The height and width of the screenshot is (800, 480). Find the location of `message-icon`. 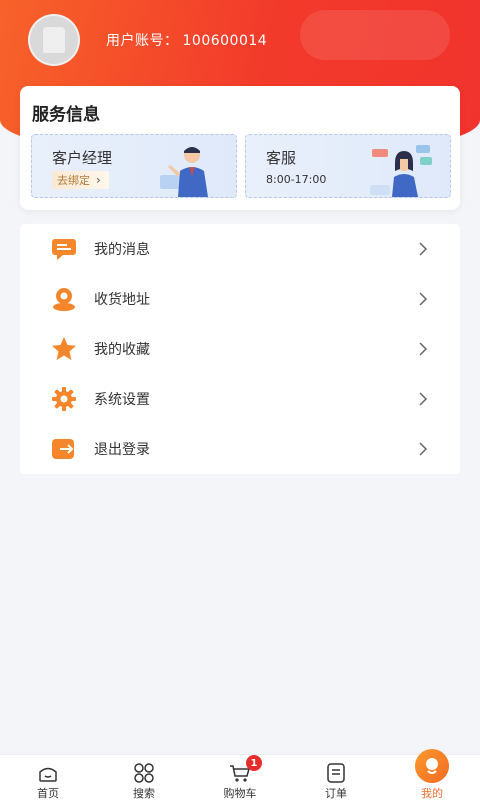

message-icon is located at coordinates (64, 249).